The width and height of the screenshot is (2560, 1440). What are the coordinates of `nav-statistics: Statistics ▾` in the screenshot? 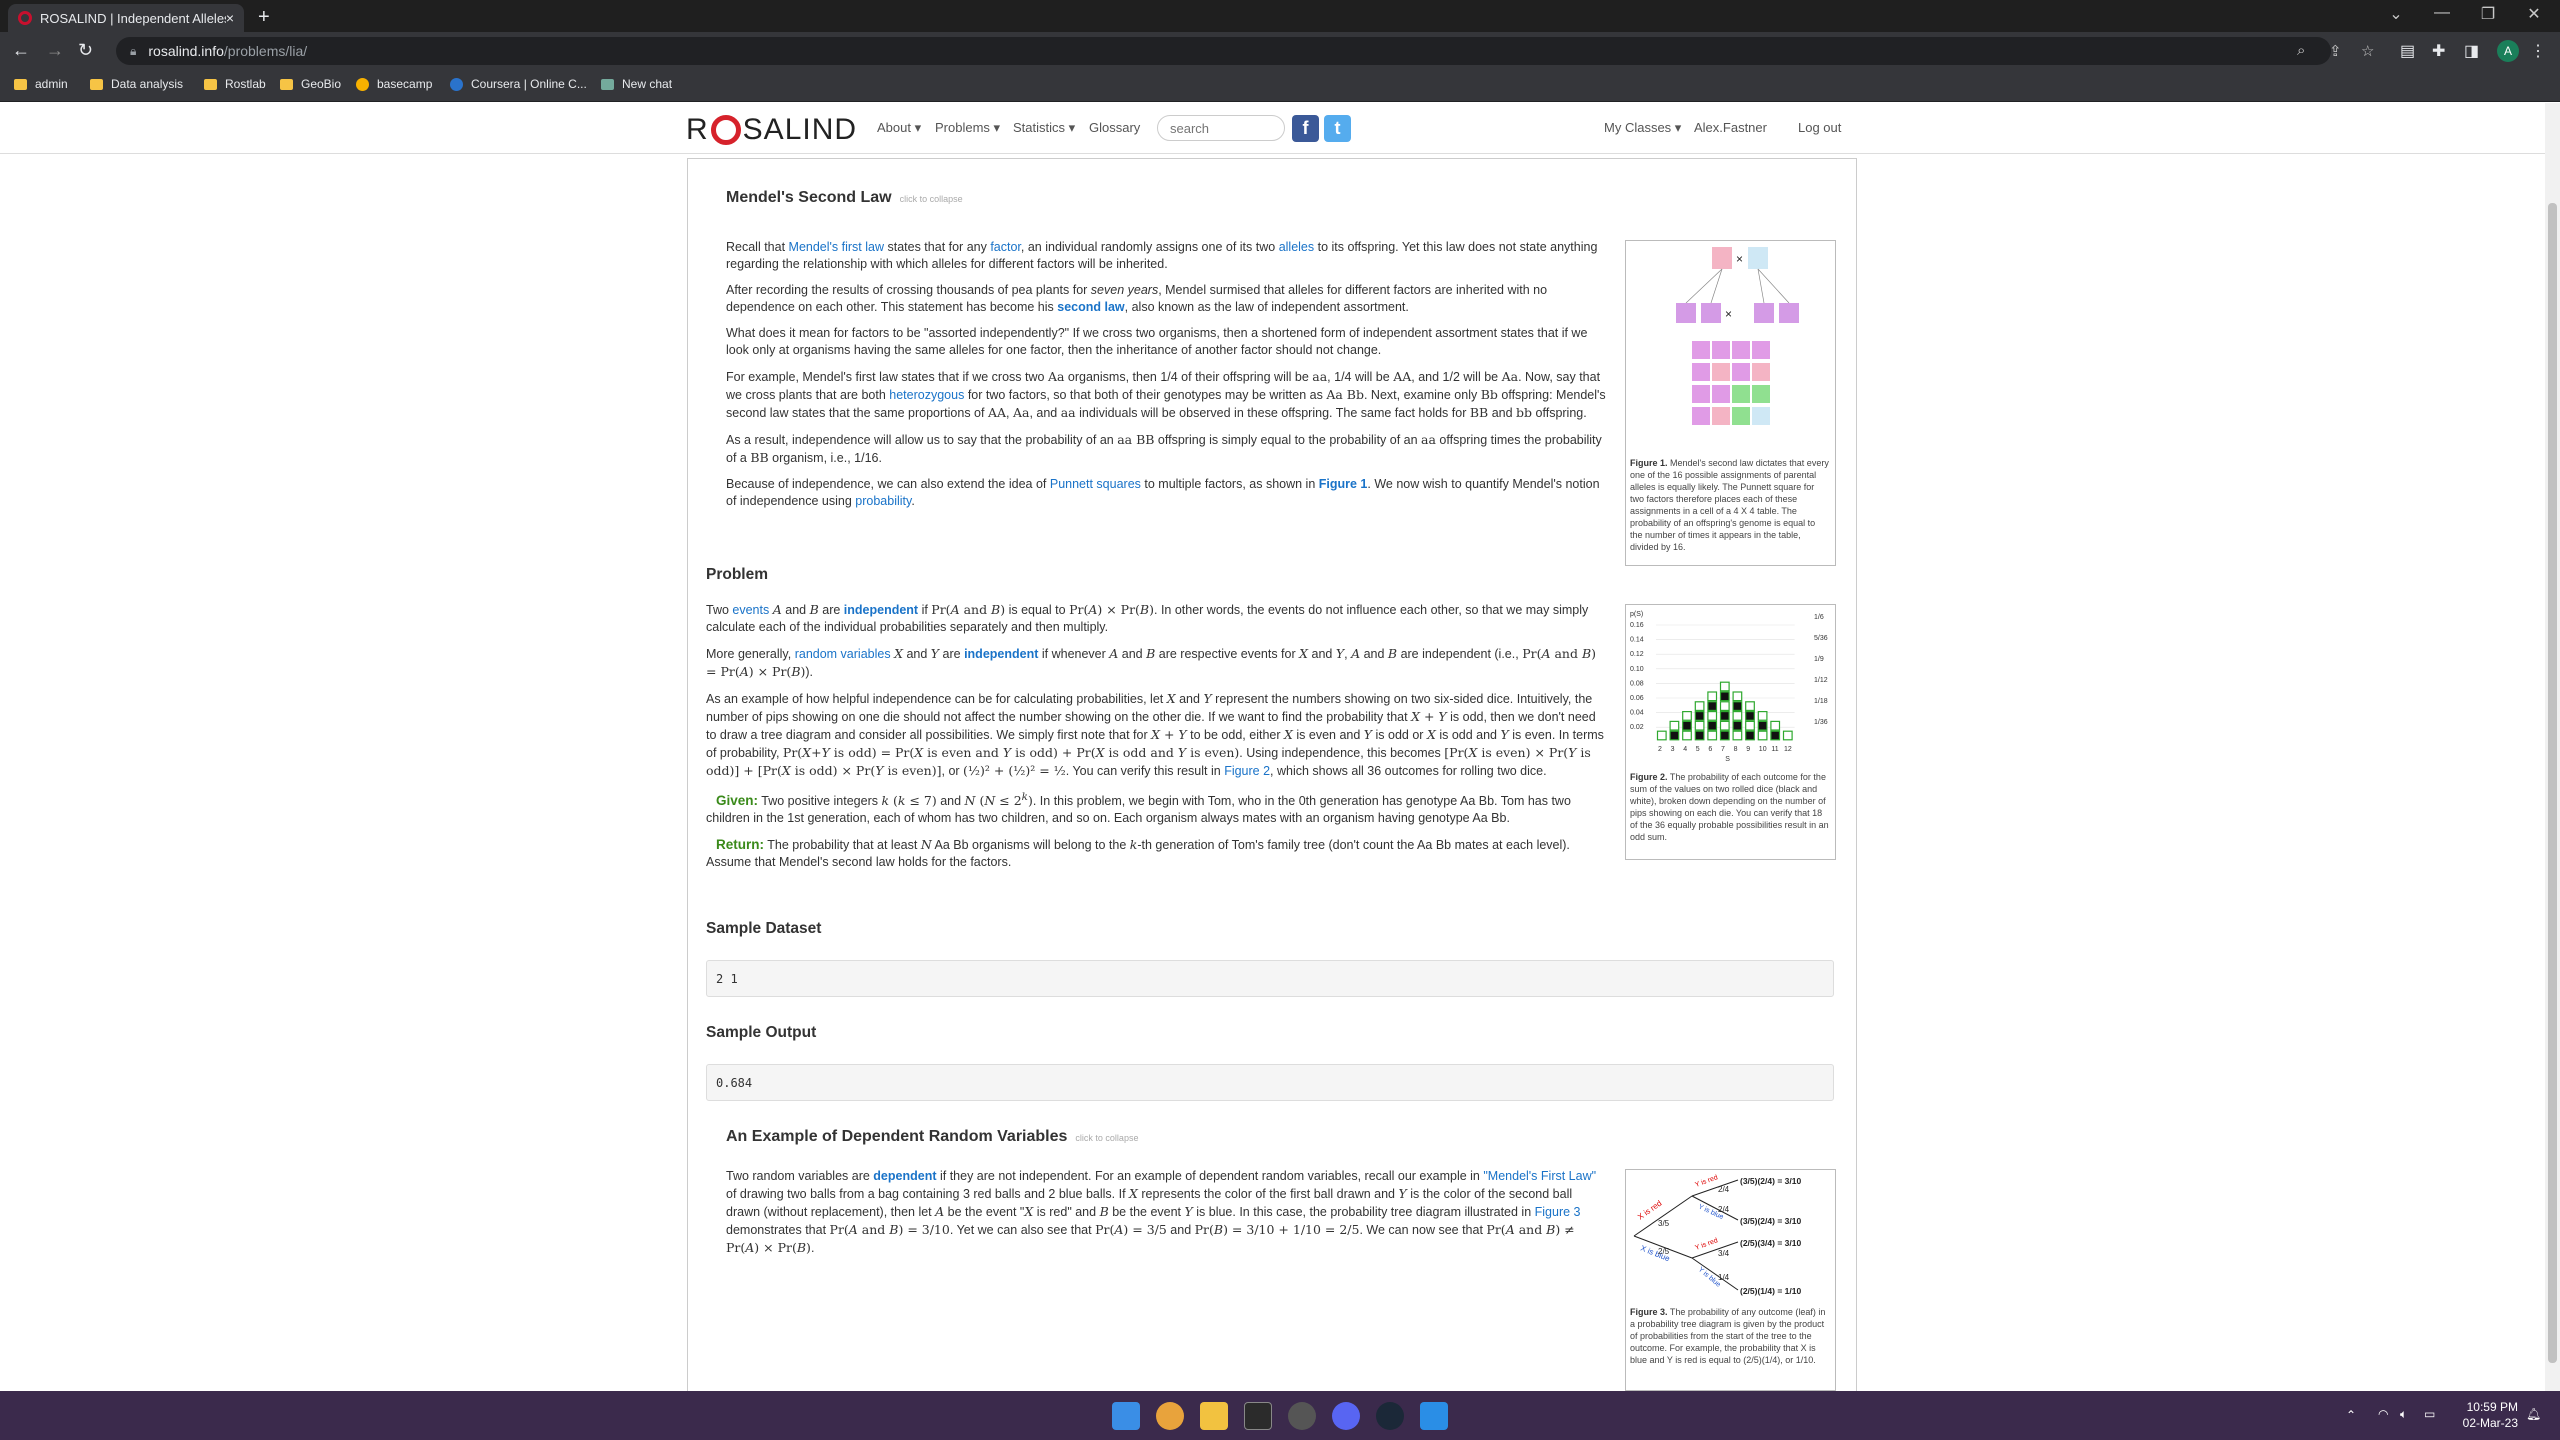 It's located at (1044, 128).